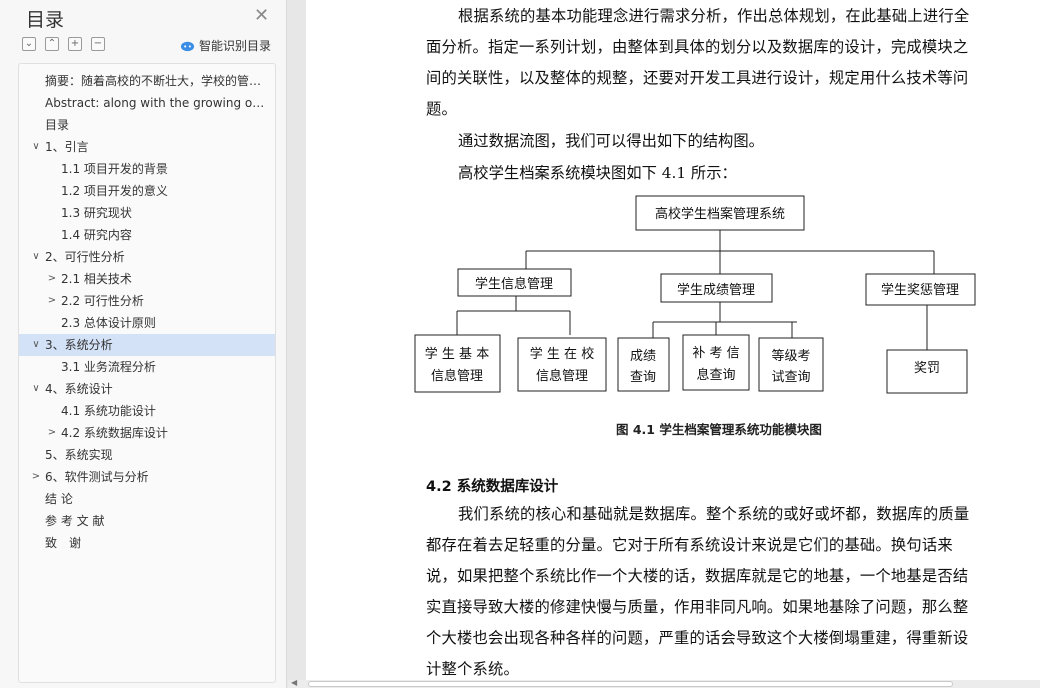 The width and height of the screenshot is (1040, 688). What do you see at coordinates (716, 290) in the screenshot?
I see `diagram-module-node: 学生成绩管理` at bounding box center [716, 290].